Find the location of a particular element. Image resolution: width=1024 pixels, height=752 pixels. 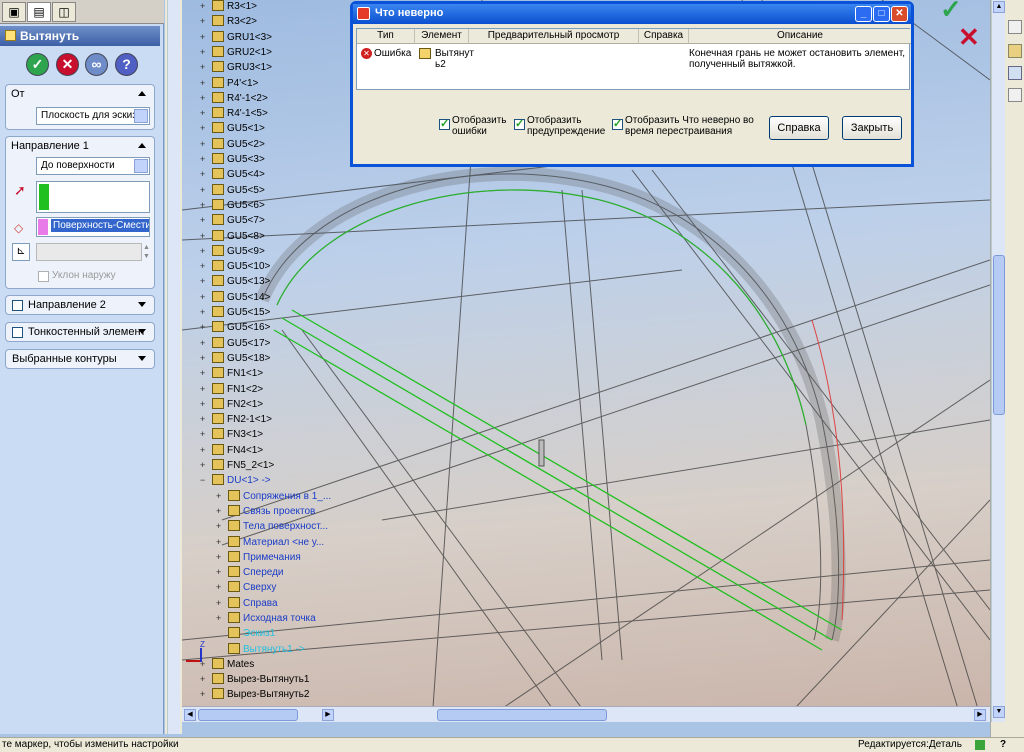

scroll-up-icon: ▲ is located at coordinates (999, 7).